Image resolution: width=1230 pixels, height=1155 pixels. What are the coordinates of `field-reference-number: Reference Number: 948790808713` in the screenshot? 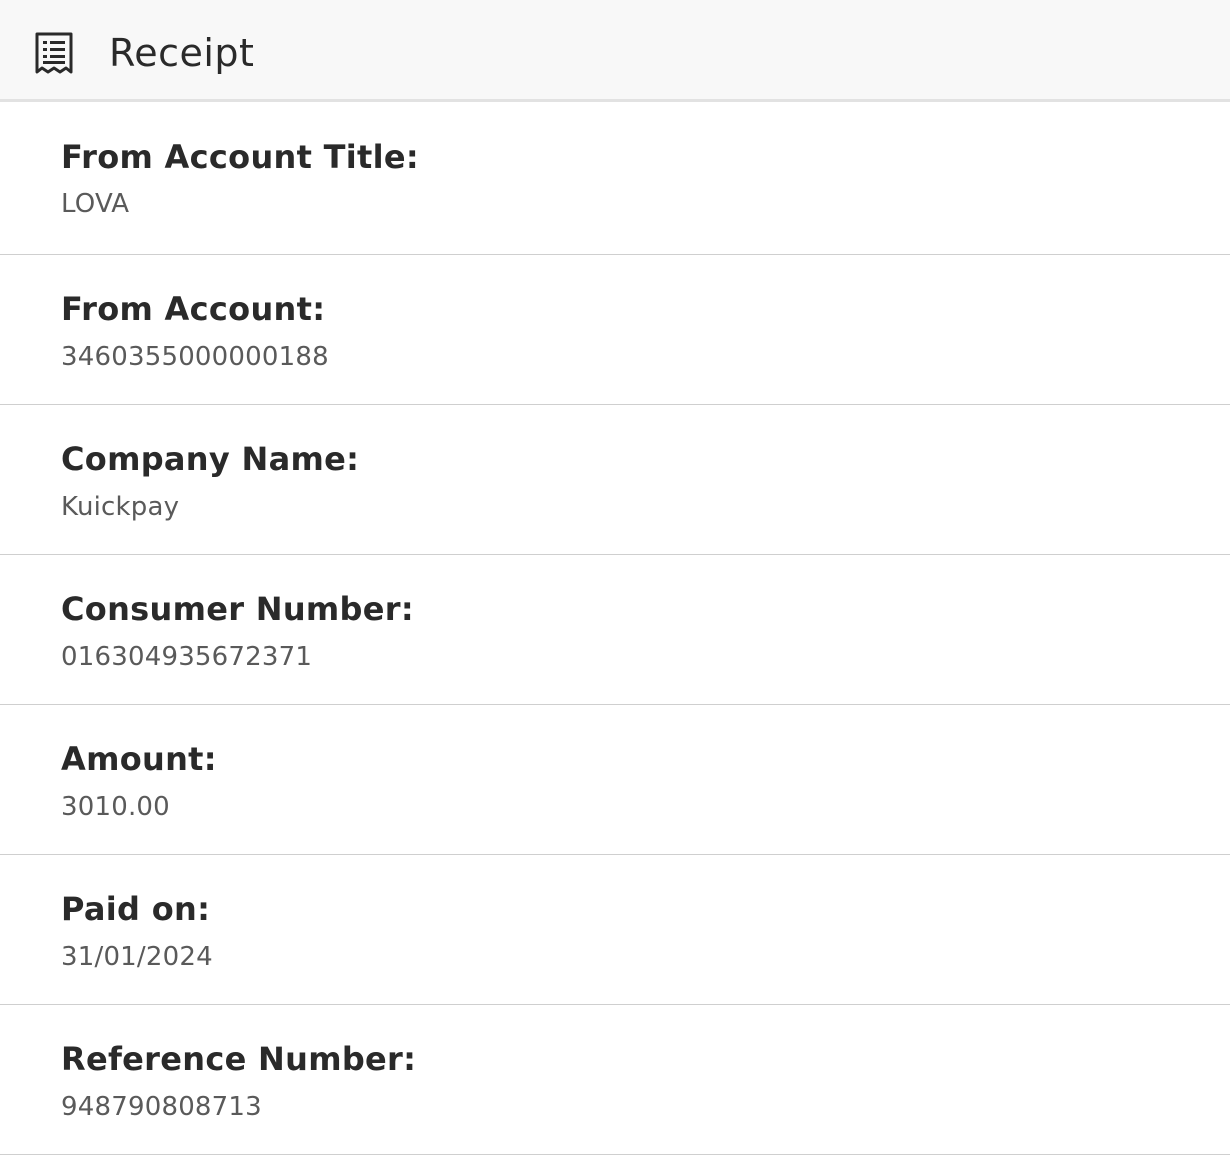 It's located at (615, 1080).